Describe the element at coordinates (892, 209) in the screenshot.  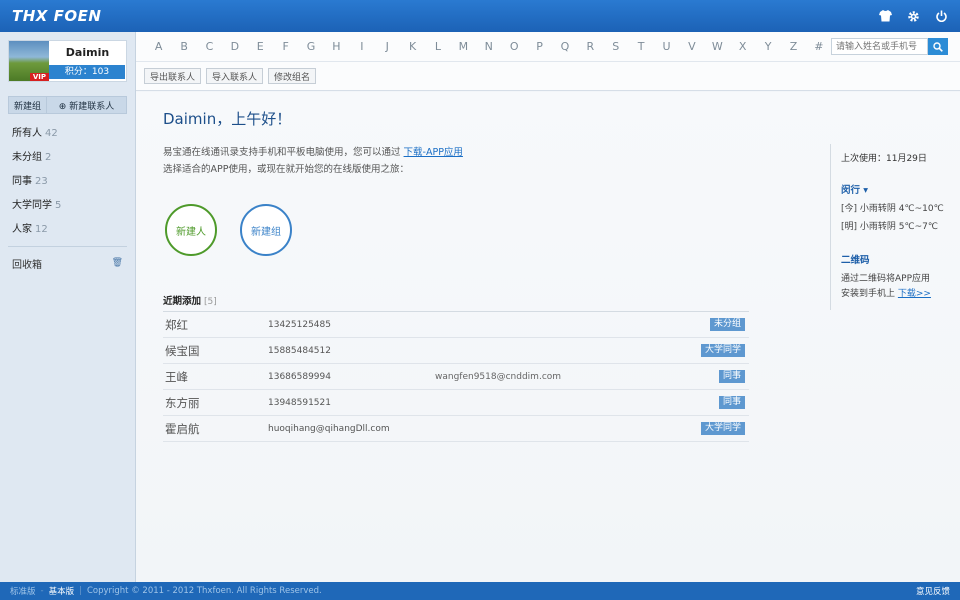
I see `weather-today: [今] 小雨转阴 4℃~10℃` at that location.